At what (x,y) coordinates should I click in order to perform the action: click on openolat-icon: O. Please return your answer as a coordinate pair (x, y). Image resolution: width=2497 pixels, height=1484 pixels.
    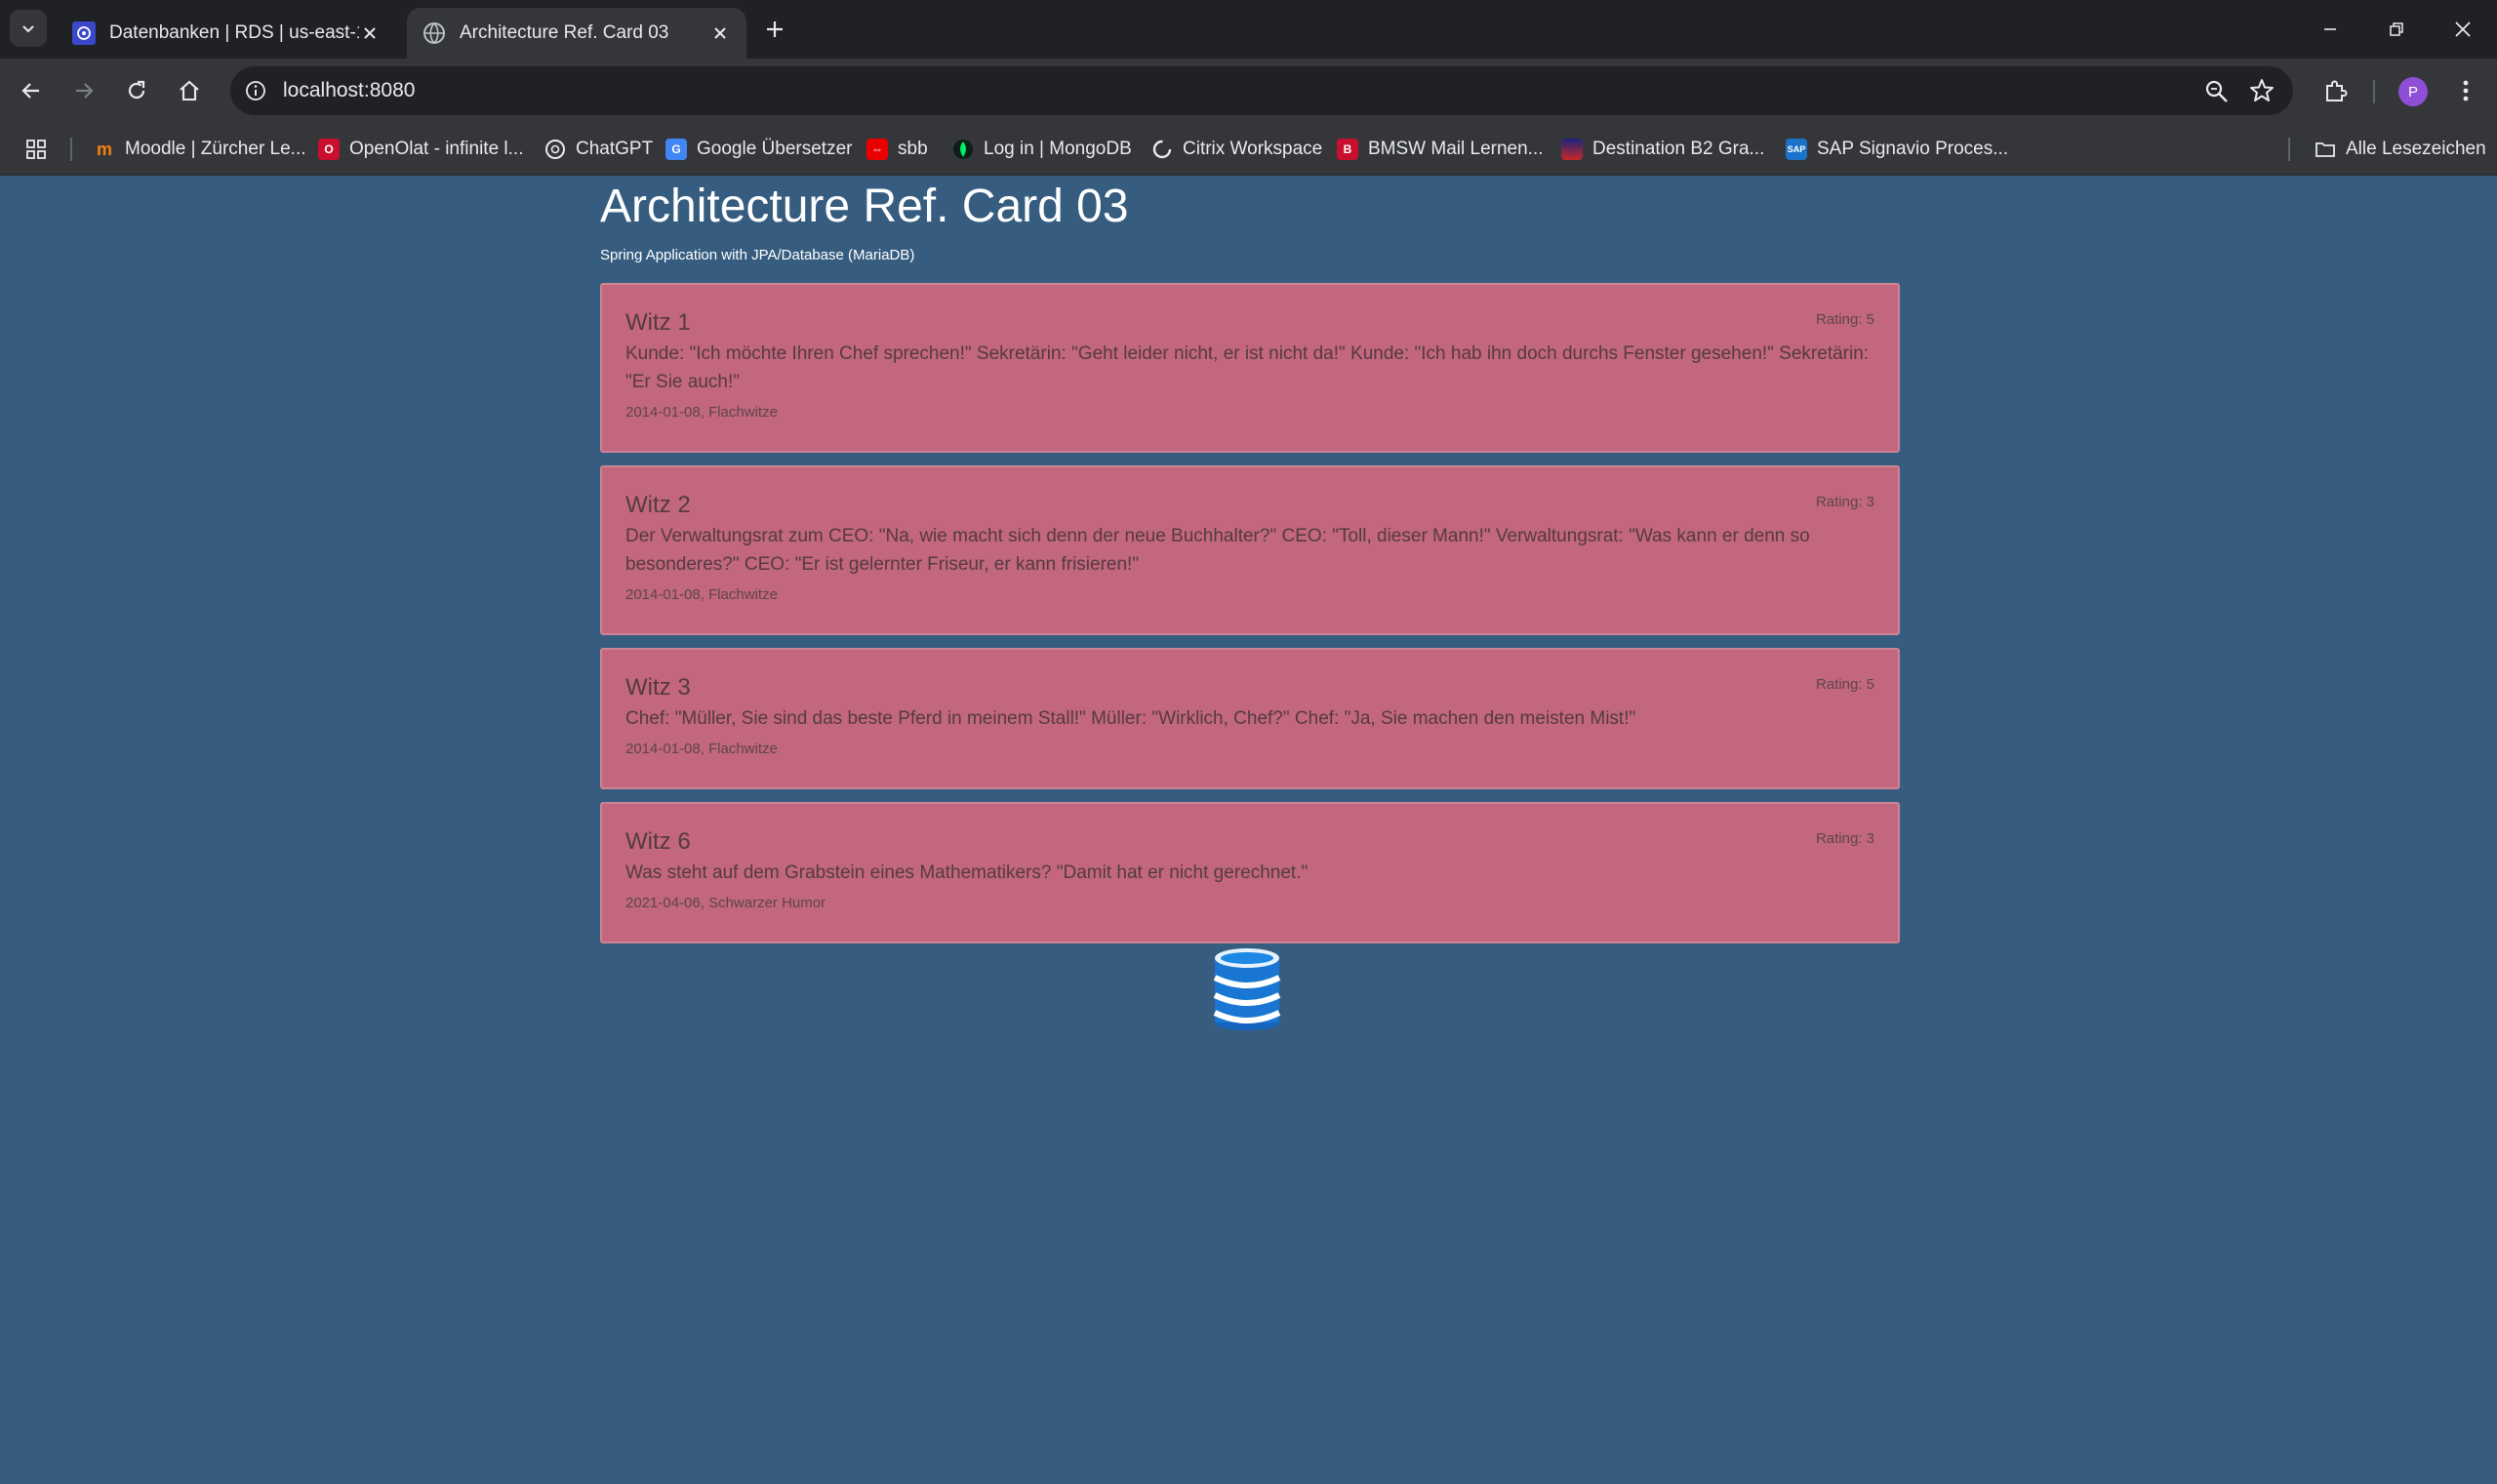
    Looking at the image, I should click on (329, 149).